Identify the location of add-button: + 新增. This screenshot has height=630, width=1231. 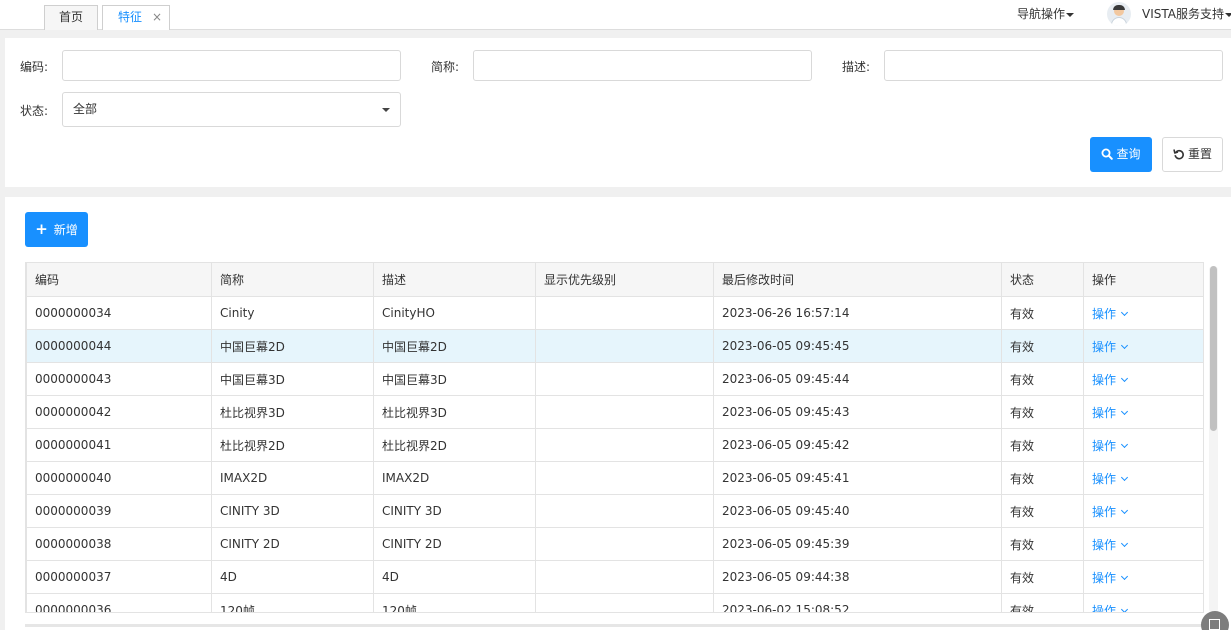
(56, 229).